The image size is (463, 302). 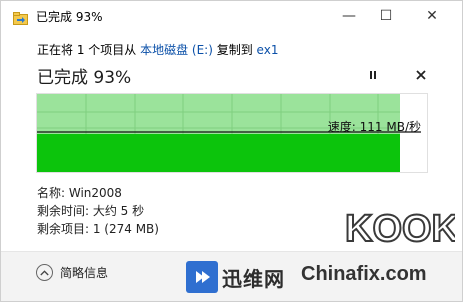 I want to click on window-close-button: ✕, so click(x=432, y=16).